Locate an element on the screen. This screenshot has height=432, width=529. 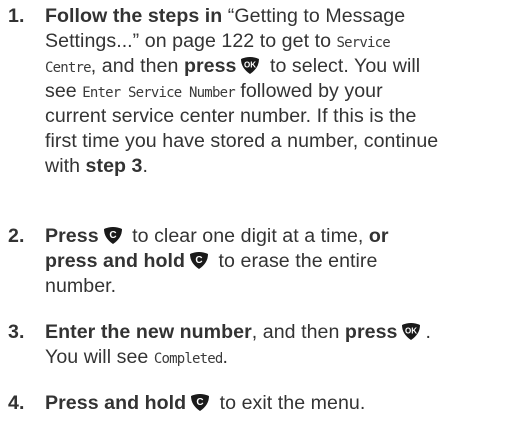
step-text: see is located at coordinates (64, 91).